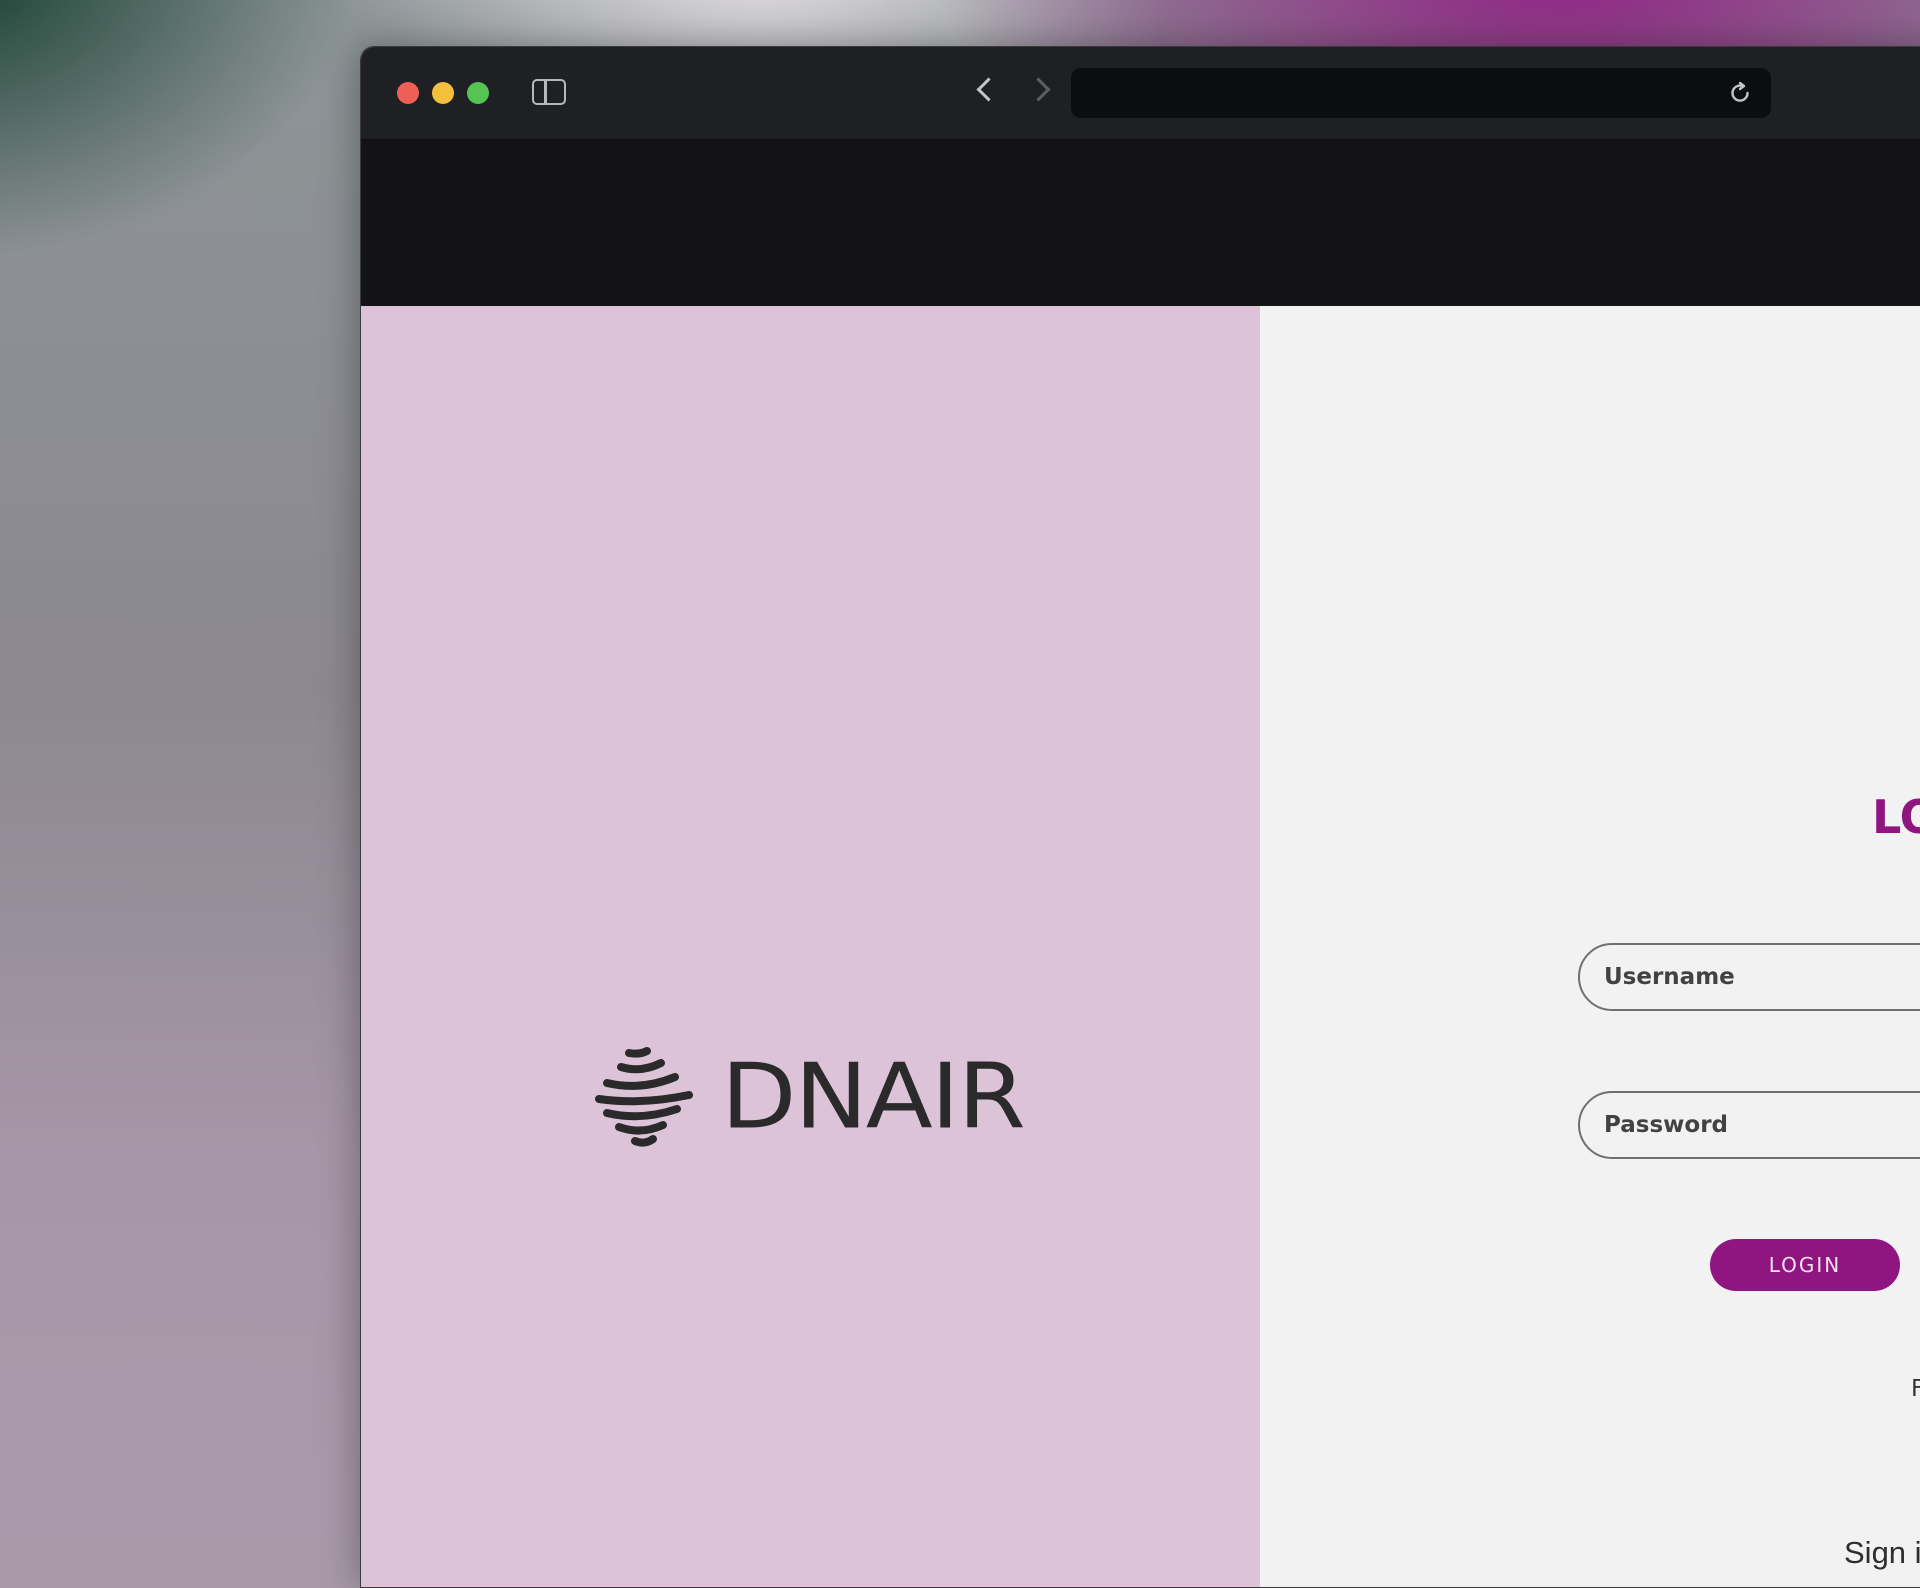 The image size is (1920, 1588). I want to click on page-header-bar, so click(1140, 223).